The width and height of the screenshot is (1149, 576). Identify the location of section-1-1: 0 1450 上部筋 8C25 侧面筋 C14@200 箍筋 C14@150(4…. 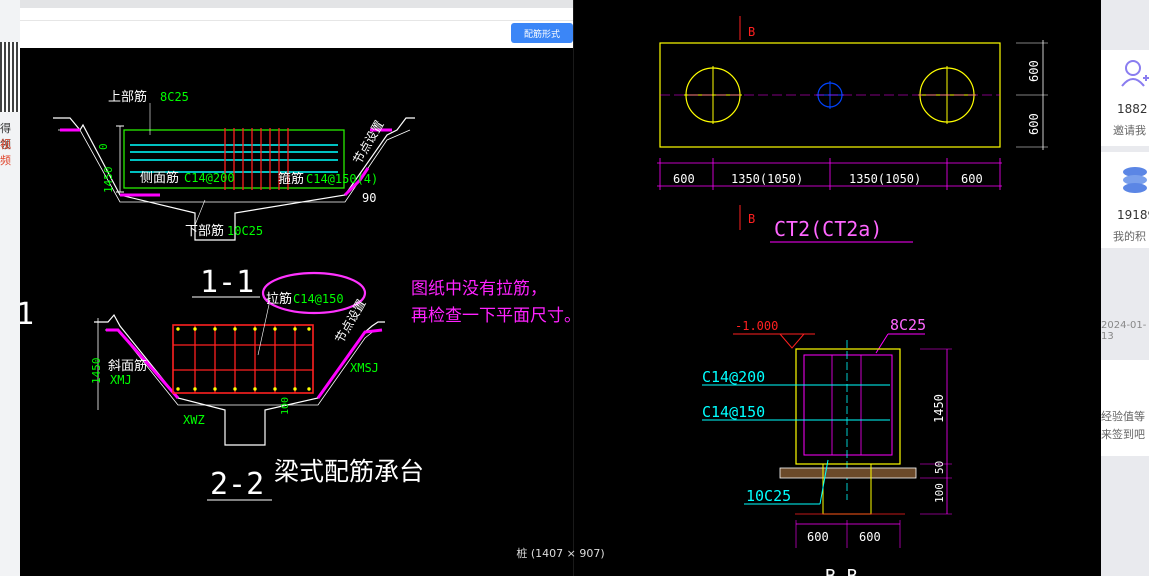
(234, 194).